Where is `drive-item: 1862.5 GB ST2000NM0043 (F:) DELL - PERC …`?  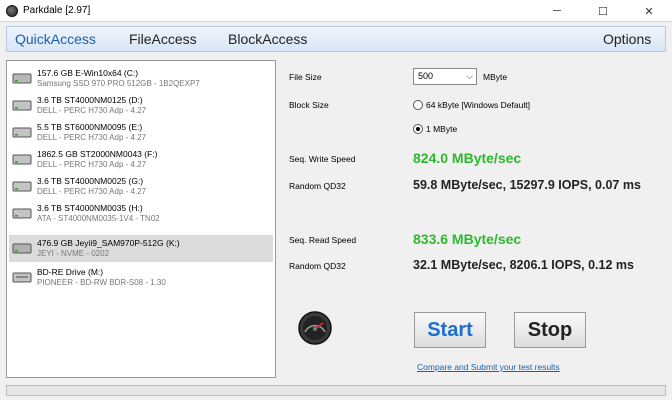
drive-item: 1862.5 GB ST2000NM0043 (F:) DELL - PERC … is located at coordinates (141, 159).